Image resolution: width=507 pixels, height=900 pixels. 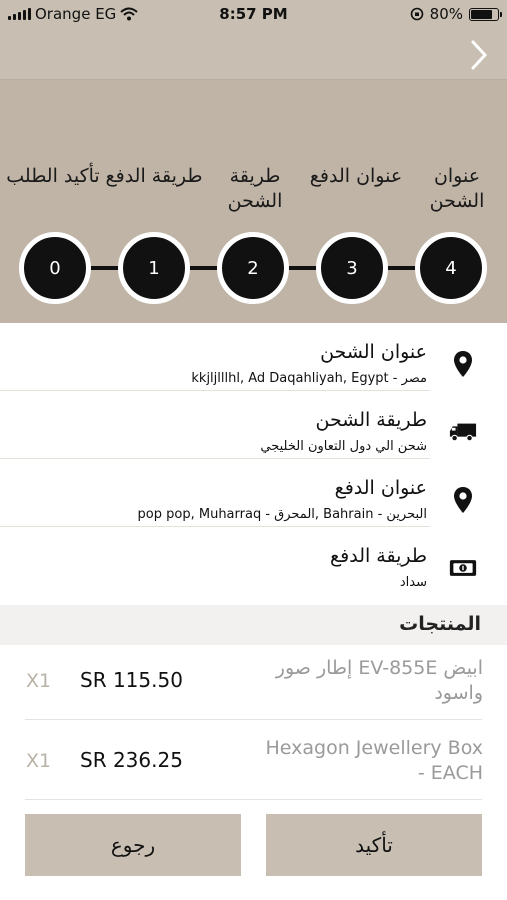 I want to click on summary-title: عنوان الدفع, so click(x=380, y=488).